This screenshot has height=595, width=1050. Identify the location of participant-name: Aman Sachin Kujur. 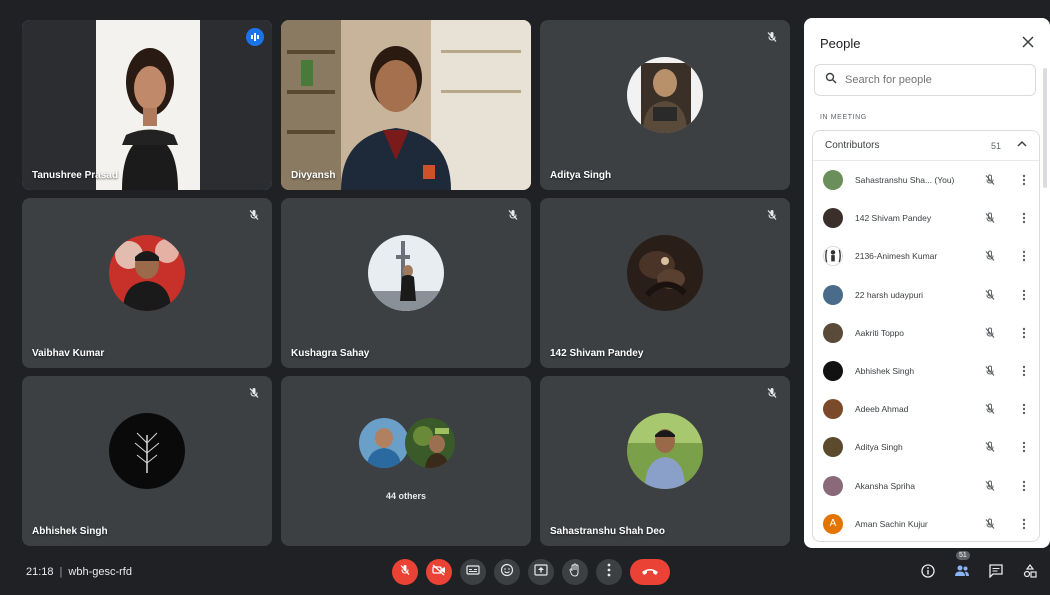
(891, 523).